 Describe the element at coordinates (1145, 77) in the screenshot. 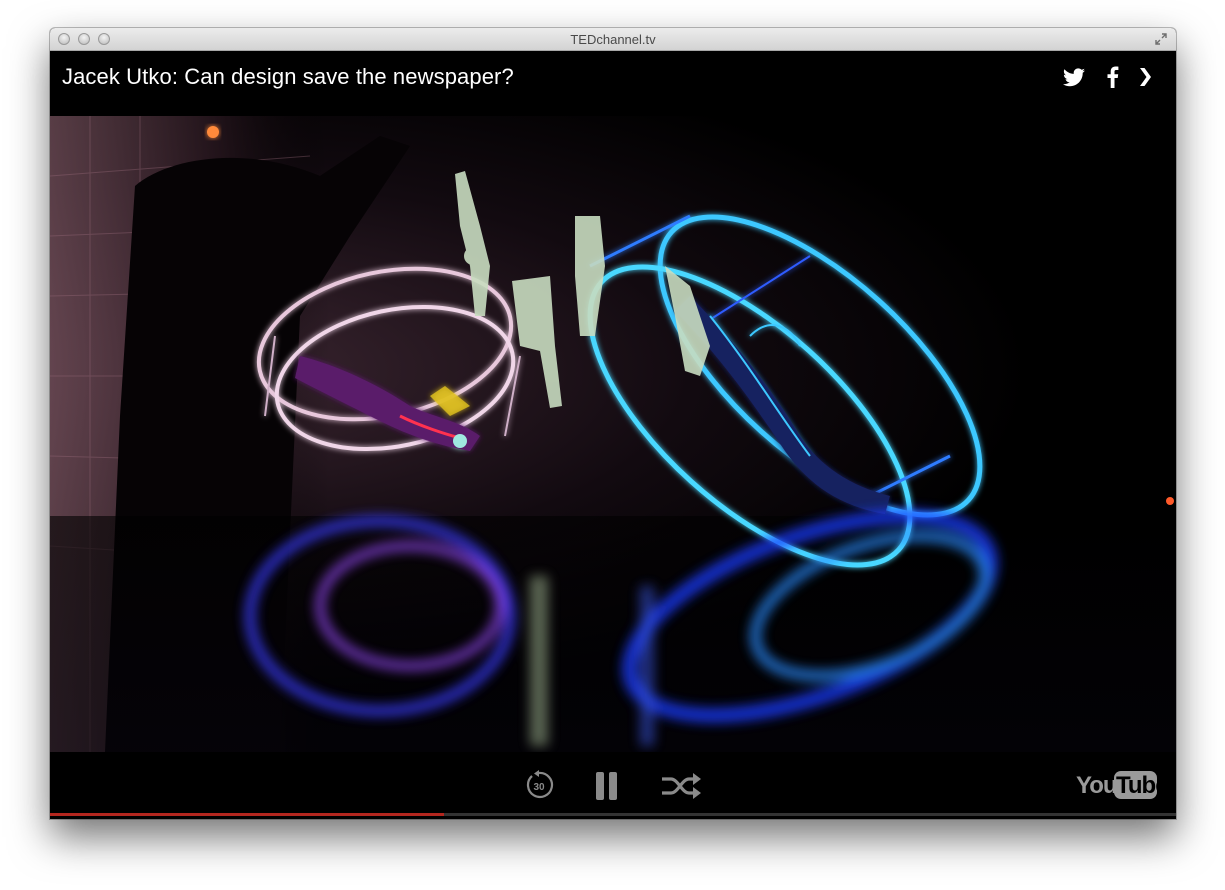

I see `next-icon` at that location.